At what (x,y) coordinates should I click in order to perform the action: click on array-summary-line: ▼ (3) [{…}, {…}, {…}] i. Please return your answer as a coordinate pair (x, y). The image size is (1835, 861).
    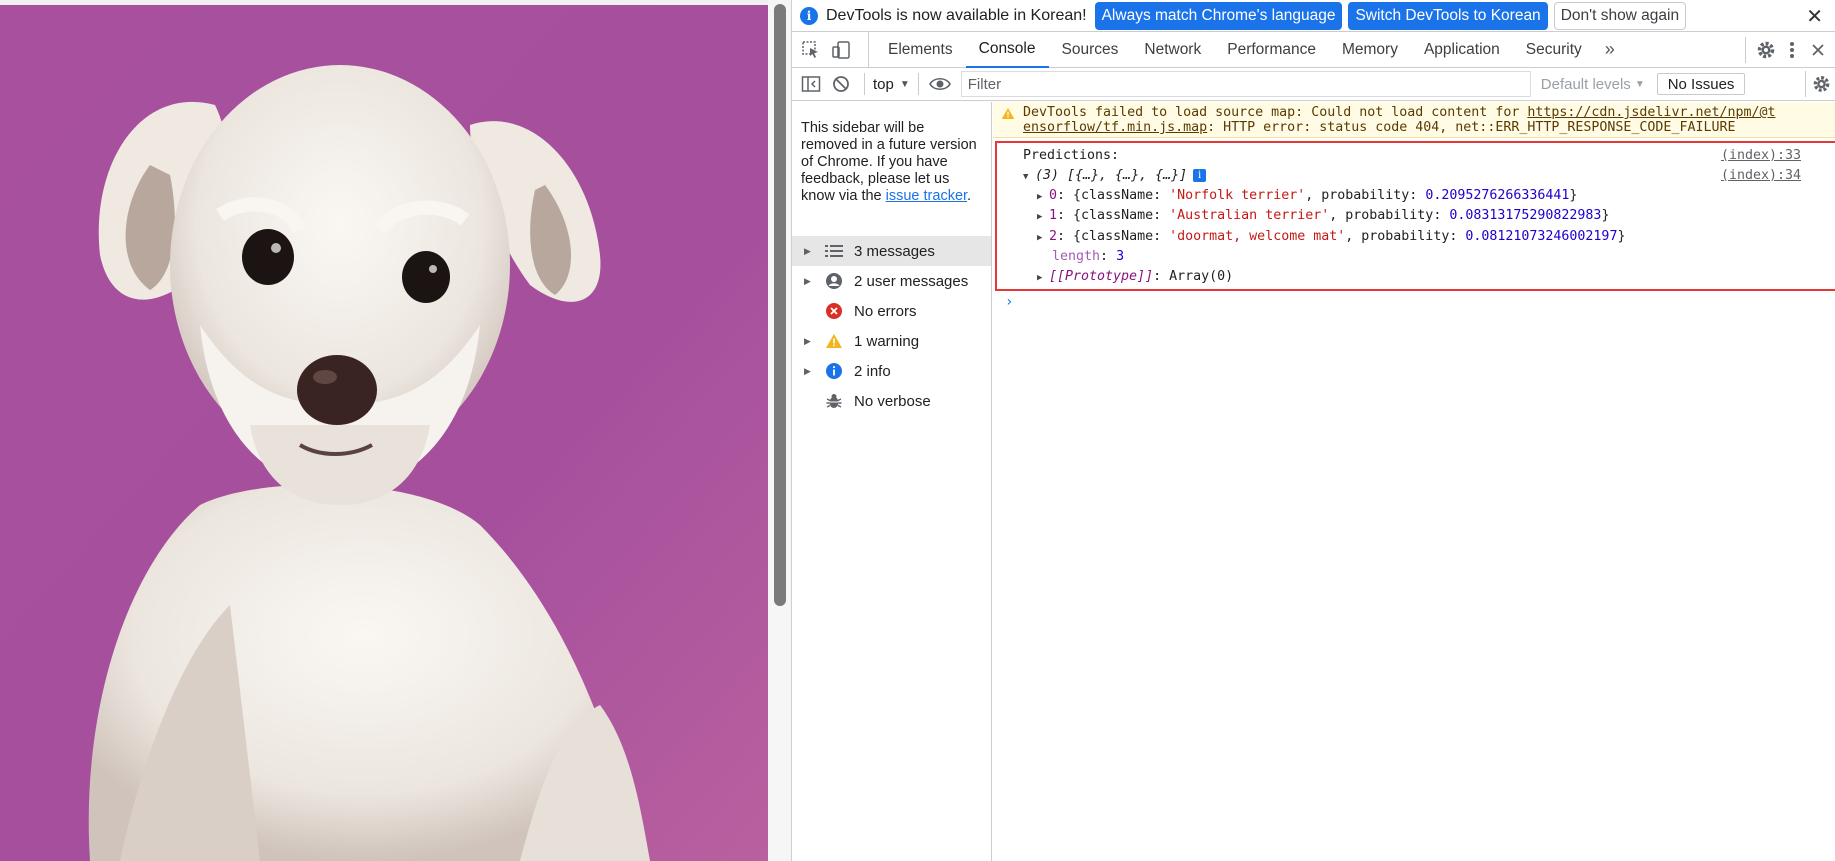
    Looking at the image, I should click on (1115, 175).